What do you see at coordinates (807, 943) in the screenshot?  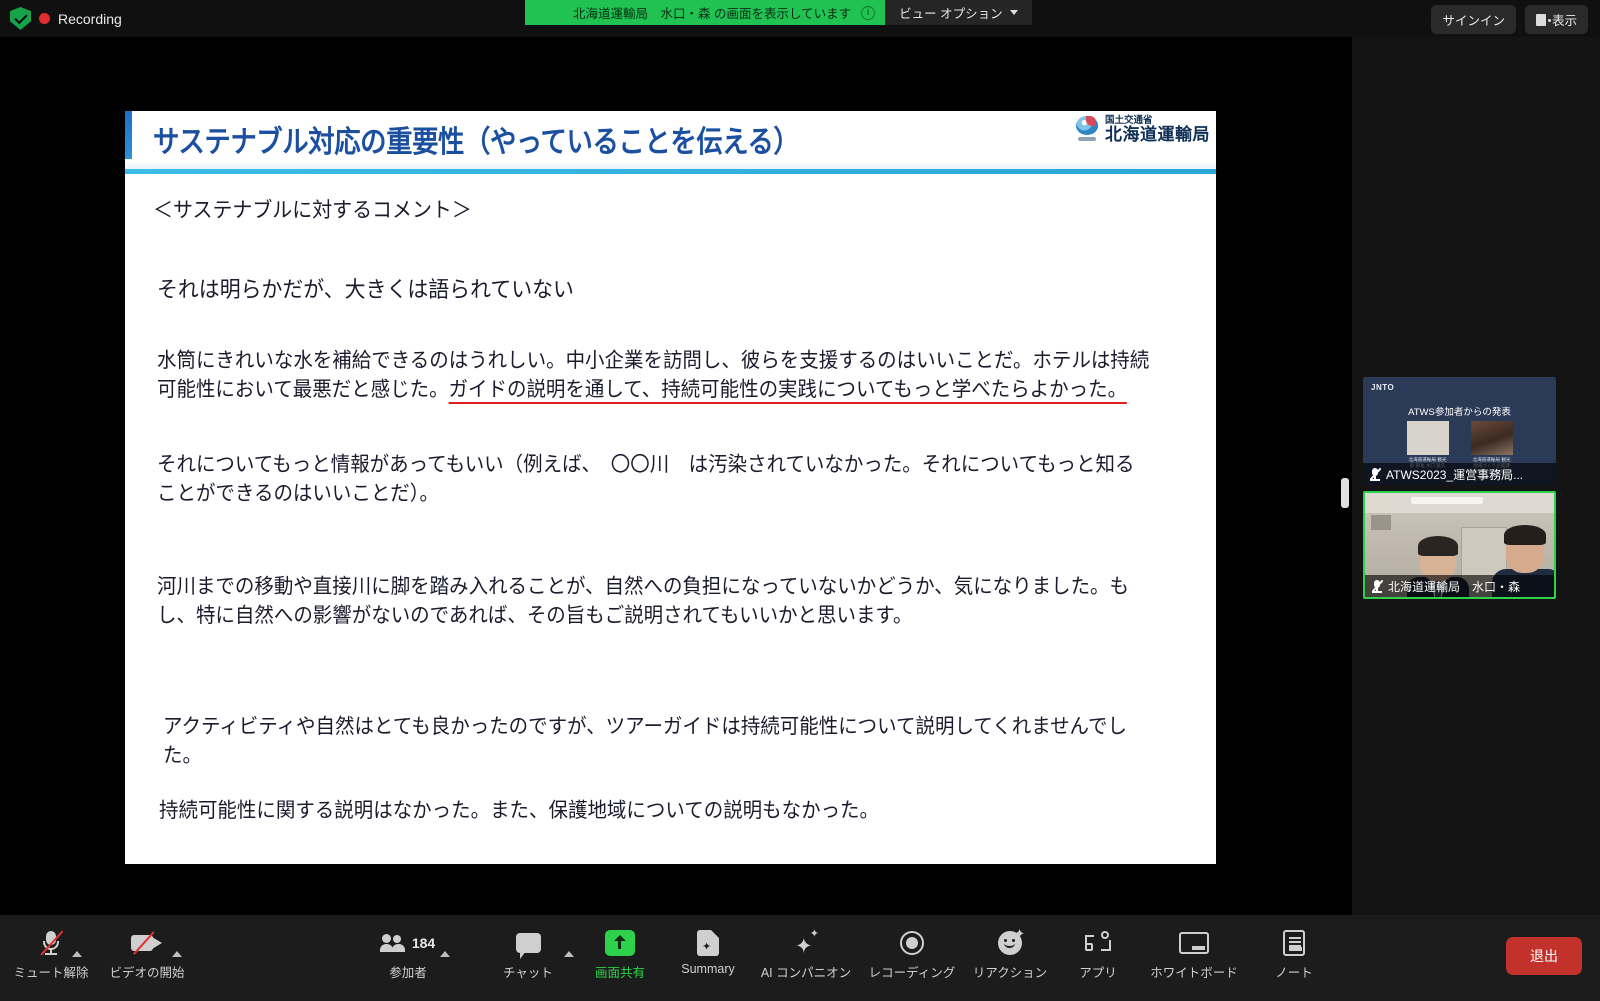 I see `ai-sparkle-icon: ✦ ✦` at bounding box center [807, 943].